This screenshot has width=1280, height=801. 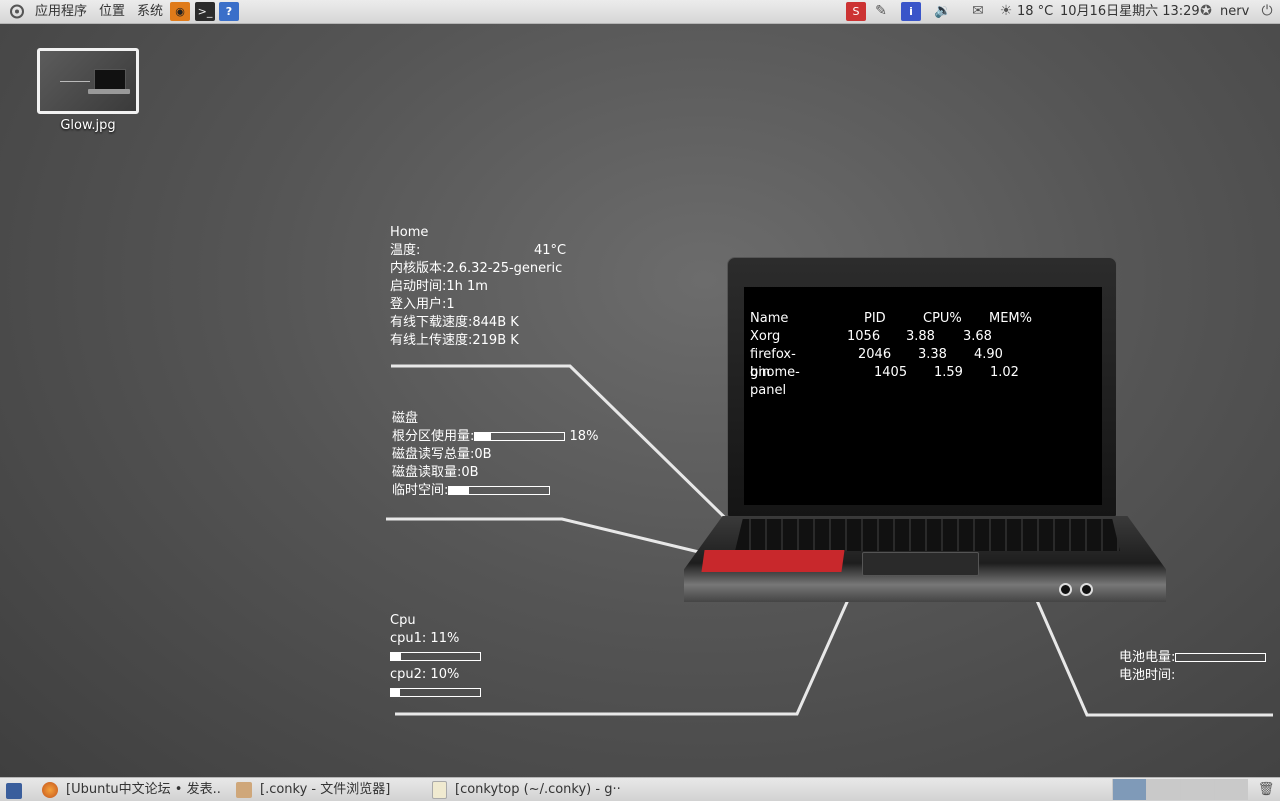 I want to click on cpu2-bar-row, so click(x=435, y=693).